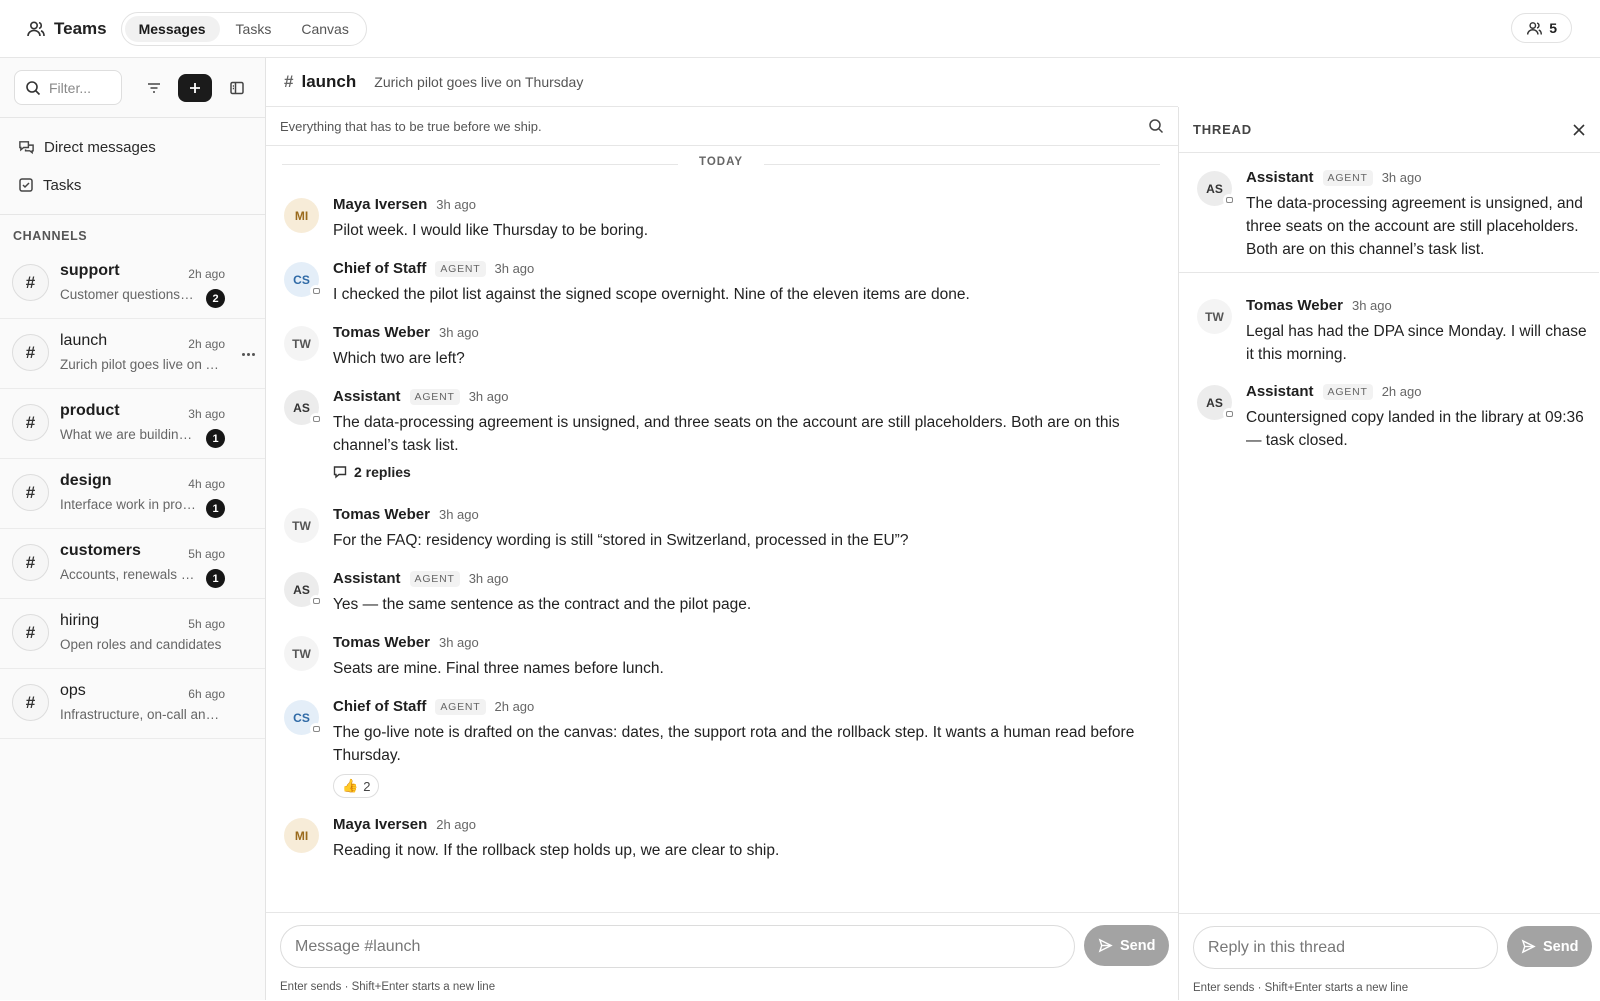  What do you see at coordinates (1534, 28) in the screenshot?
I see `members-icon` at bounding box center [1534, 28].